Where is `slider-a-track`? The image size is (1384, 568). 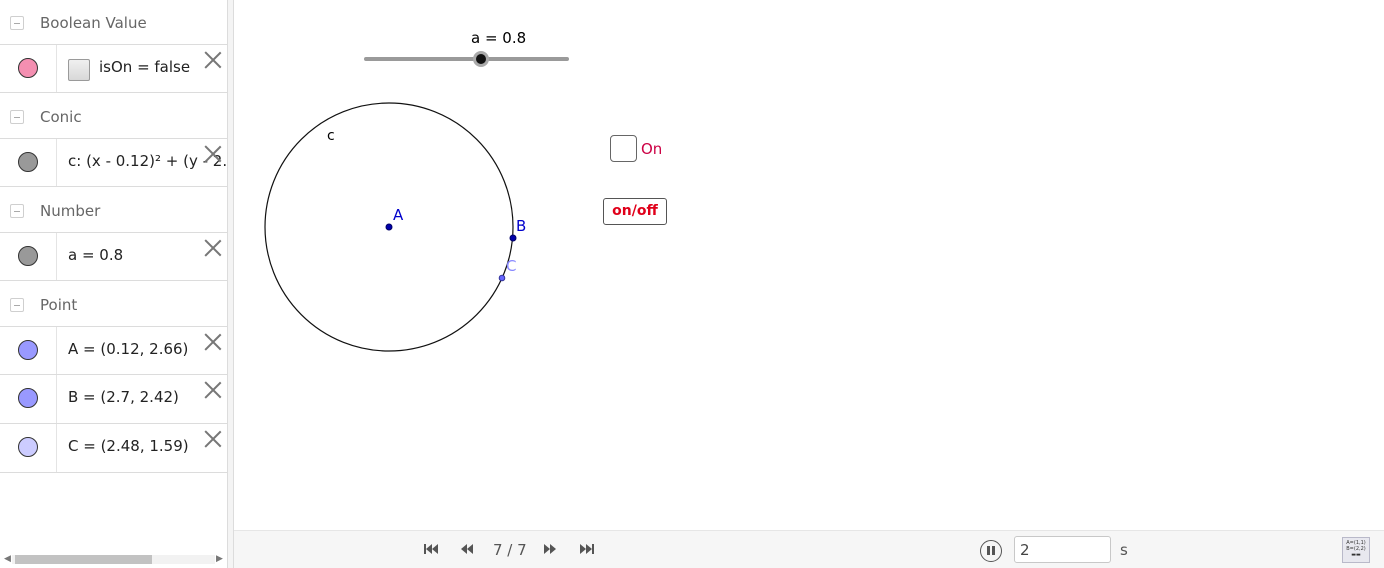 slider-a-track is located at coordinates (466, 59).